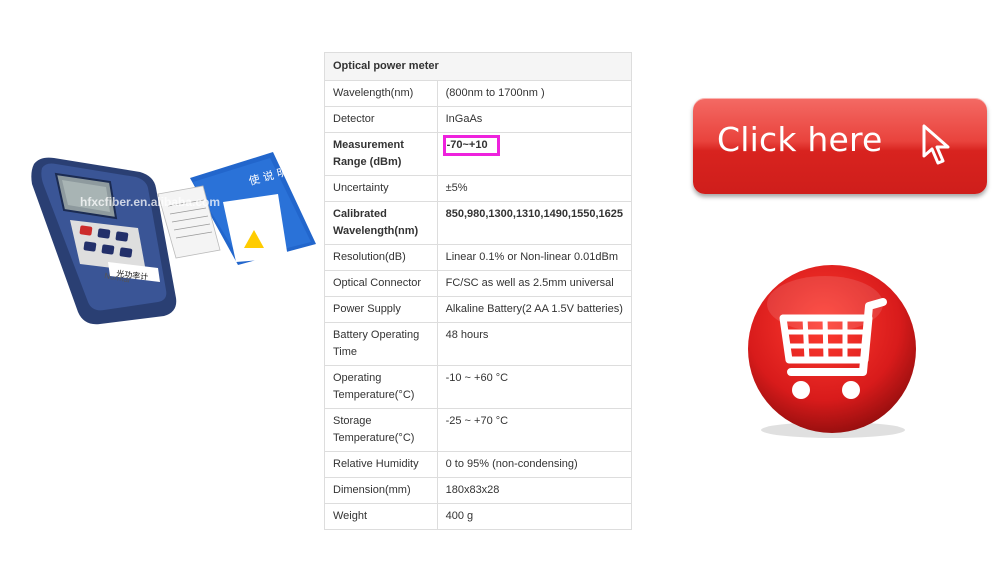  Describe the element at coordinates (381, 257) in the screenshot. I see `spec-key: Resolution(dB)` at that location.